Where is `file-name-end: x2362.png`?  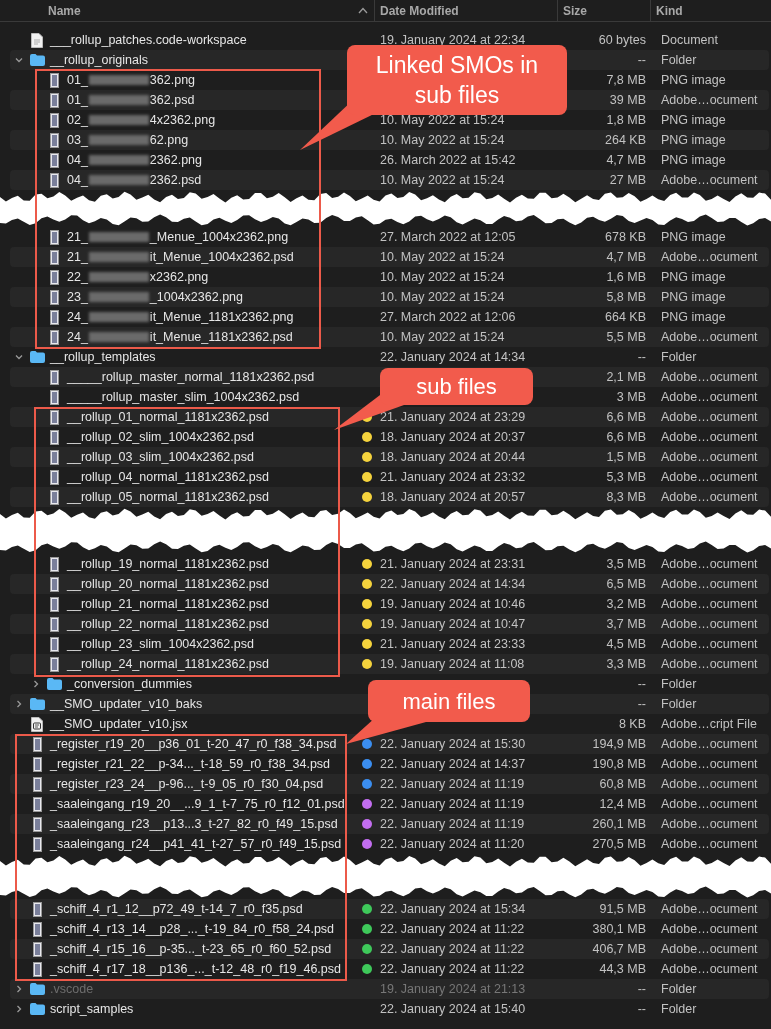 file-name-end: x2362.png is located at coordinates (179, 277).